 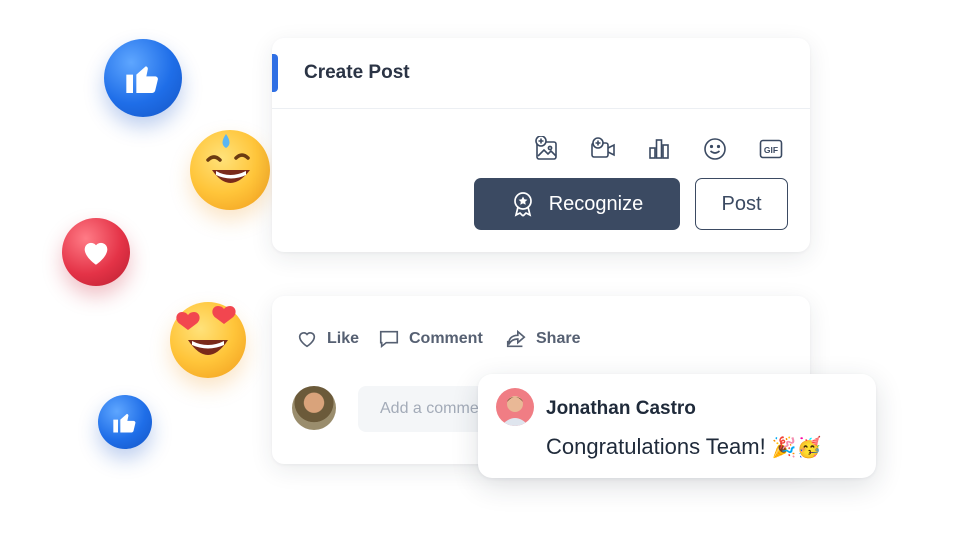 I want to click on add-image-icon, so click(x=546, y=148).